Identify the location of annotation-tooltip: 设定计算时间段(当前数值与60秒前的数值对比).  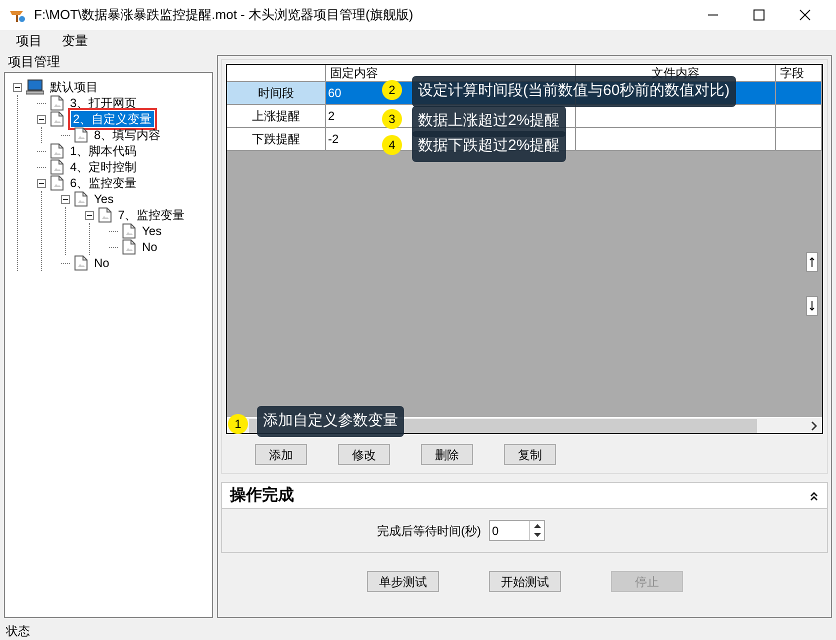
(574, 91).